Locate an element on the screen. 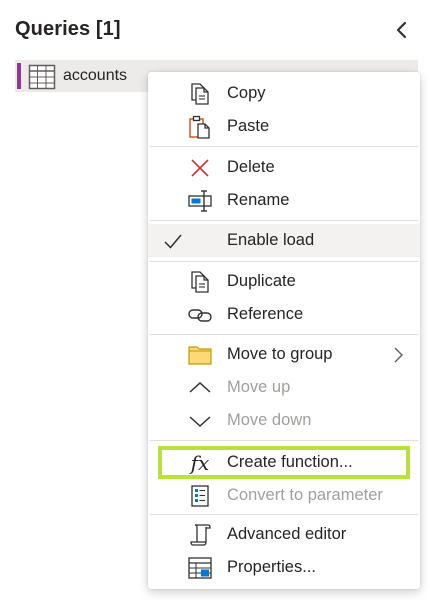  table-icon is located at coordinates (42, 77).